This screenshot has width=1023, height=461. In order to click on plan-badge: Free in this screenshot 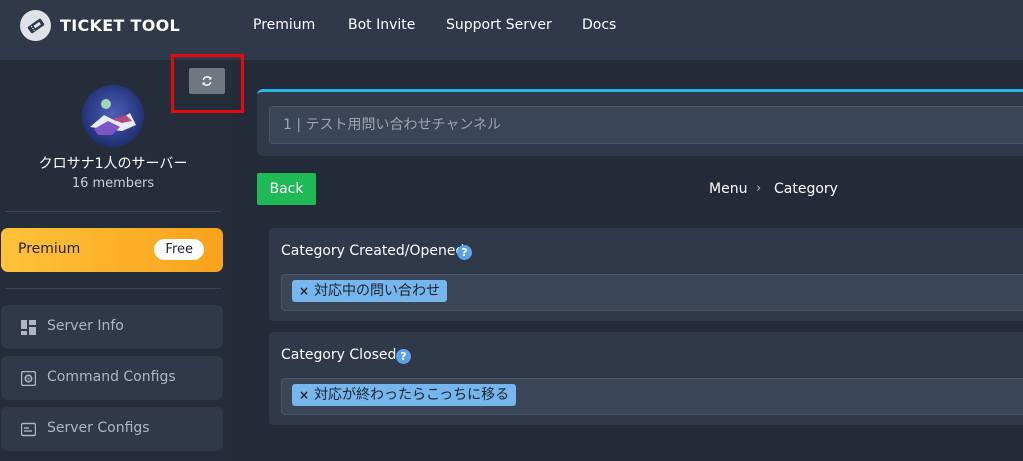, I will do `click(179, 249)`.